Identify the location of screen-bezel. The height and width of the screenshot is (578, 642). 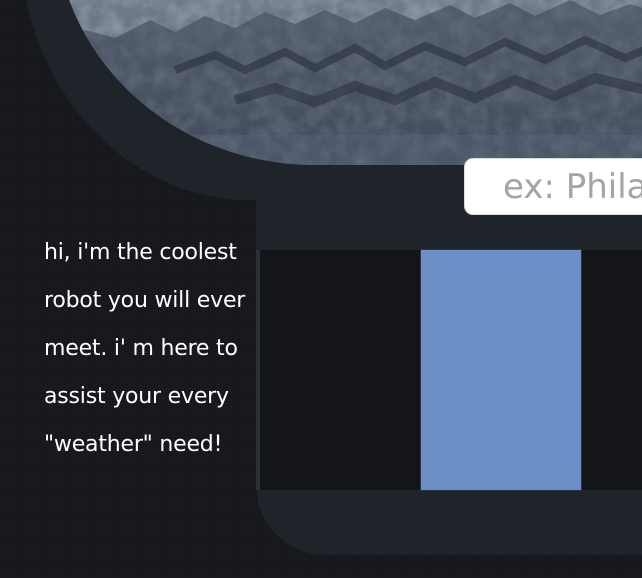
(258, 370).